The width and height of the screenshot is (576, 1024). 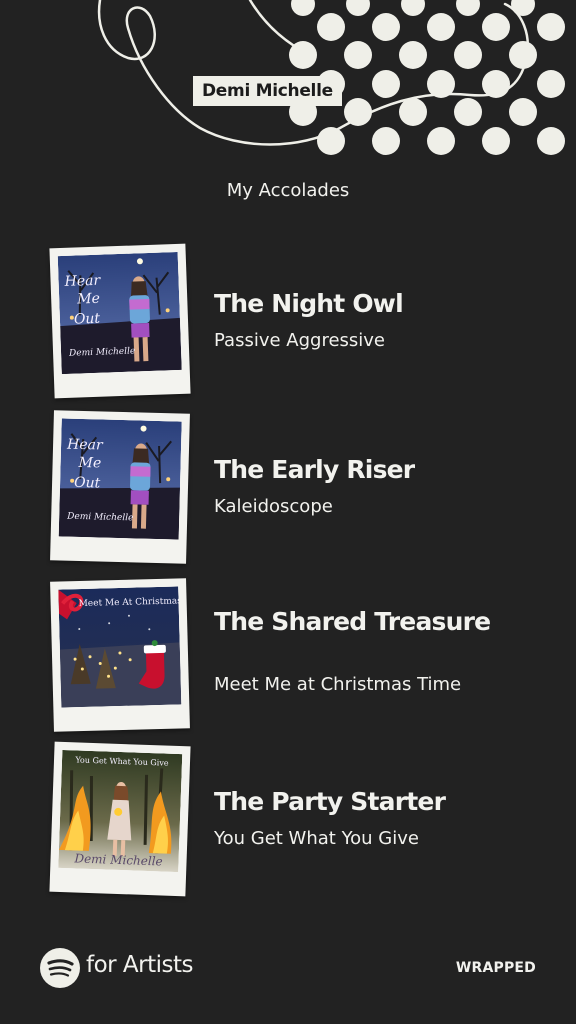 What do you see at coordinates (140, 965) in the screenshot?
I see `brand-label: for Artists` at bounding box center [140, 965].